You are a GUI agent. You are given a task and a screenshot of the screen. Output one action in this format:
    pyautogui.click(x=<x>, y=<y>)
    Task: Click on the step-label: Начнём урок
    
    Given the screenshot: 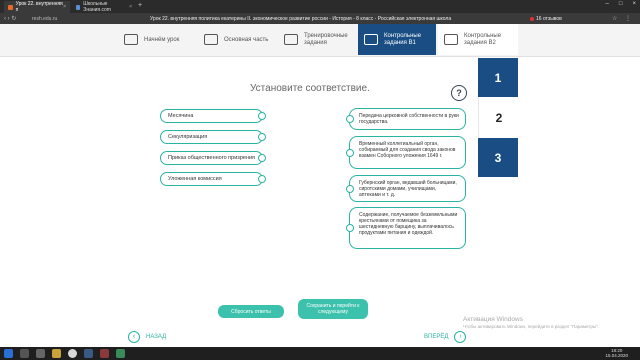 What is the action you would take?
    pyautogui.click(x=162, y=39)
    